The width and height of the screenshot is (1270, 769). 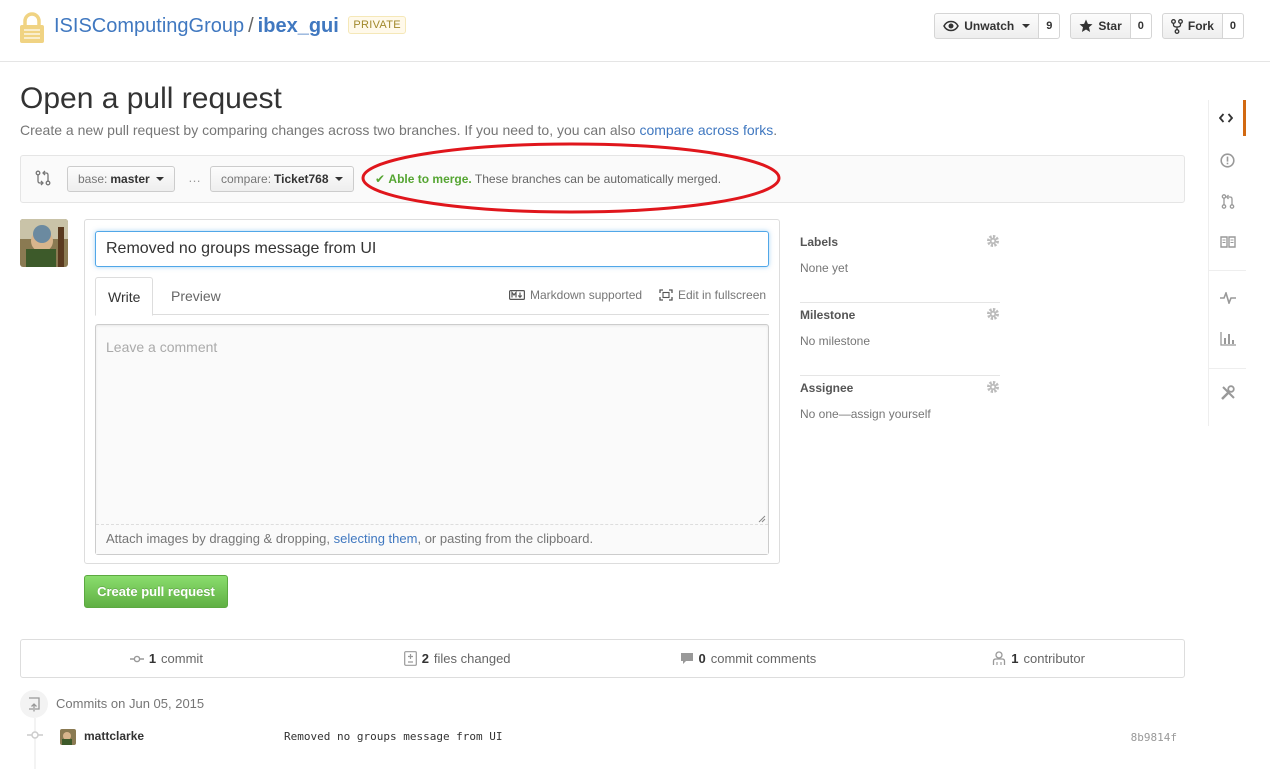 I want to click on nav-pull-requests, so click(x=1227, y=201).